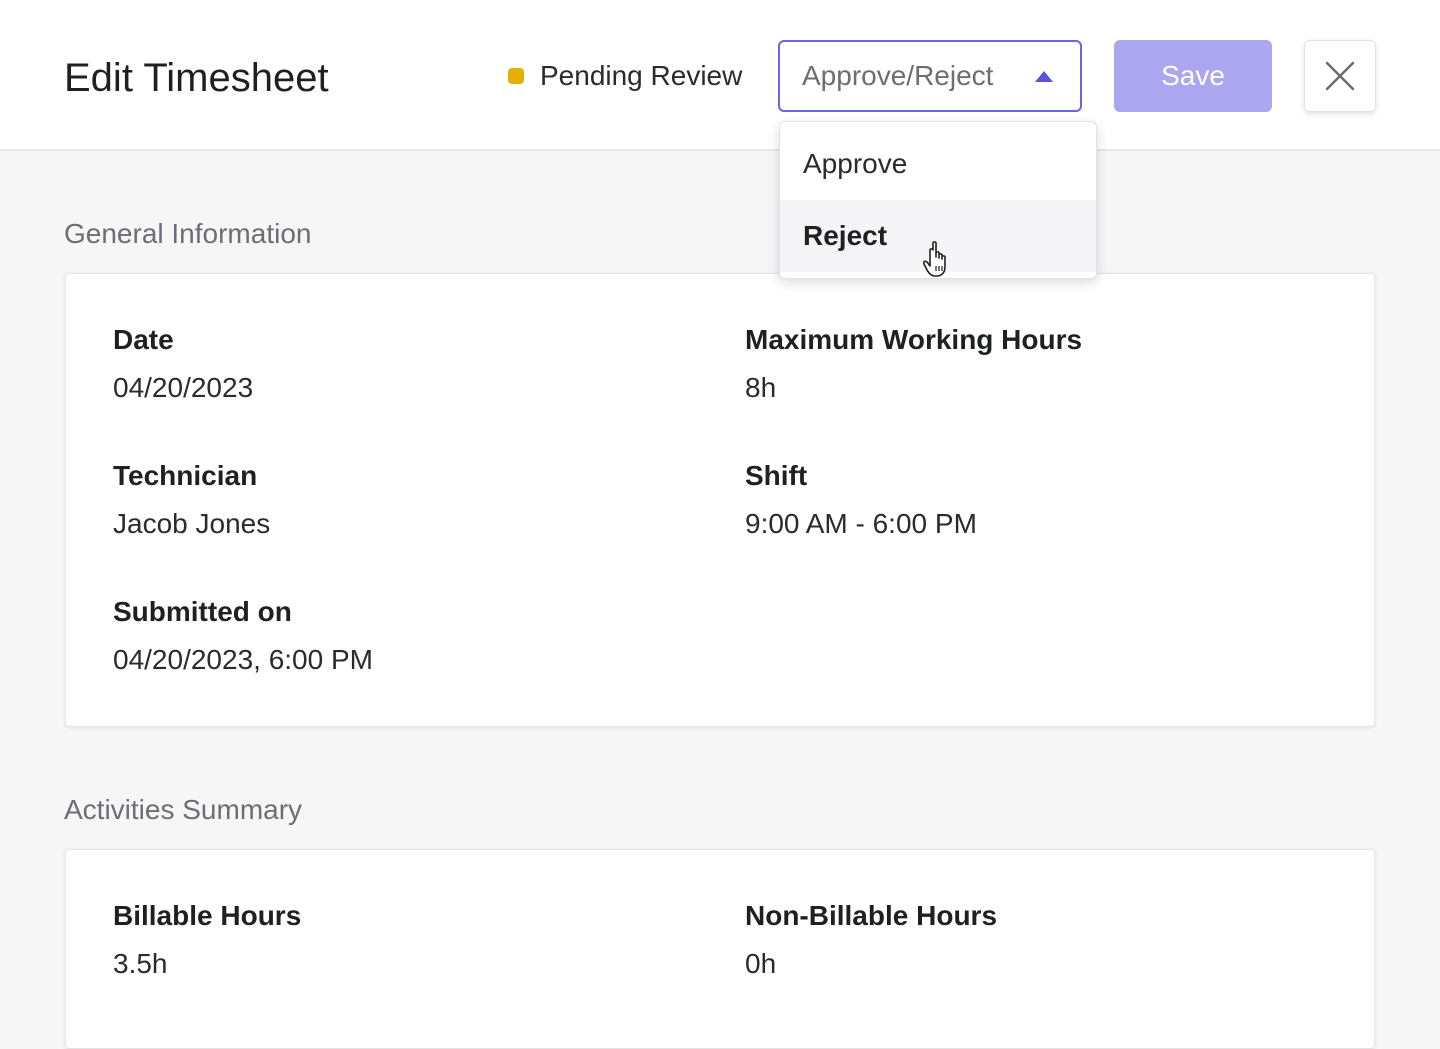 The height and width of the screenshot is (1049, 1440). Describe the element at coordinates (191, 500) in the screenshot. I see `field-technician: Technician Jacob Jones` at that location.